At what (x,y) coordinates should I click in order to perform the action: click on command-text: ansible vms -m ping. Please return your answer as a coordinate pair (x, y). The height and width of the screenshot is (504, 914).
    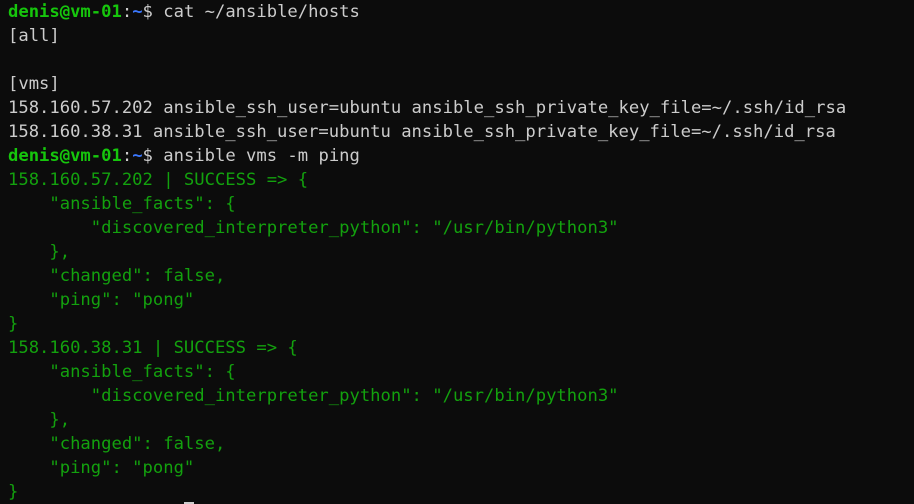
    Looking at the image, I should click on (261, 156).